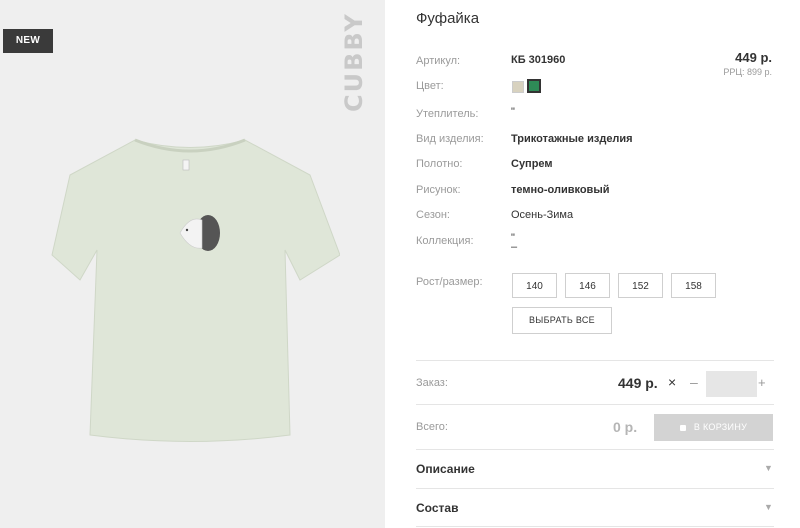 The height and width of the screenshot is (528, 800). I want to click on total-value: 0 р., so click(625, 427).